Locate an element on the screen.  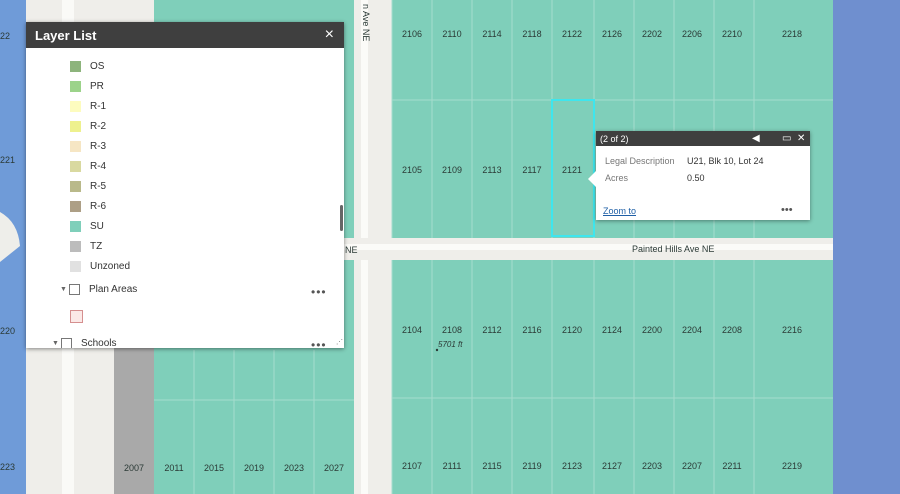
parcel-number: 2202 is located at coordinates (652, 34).